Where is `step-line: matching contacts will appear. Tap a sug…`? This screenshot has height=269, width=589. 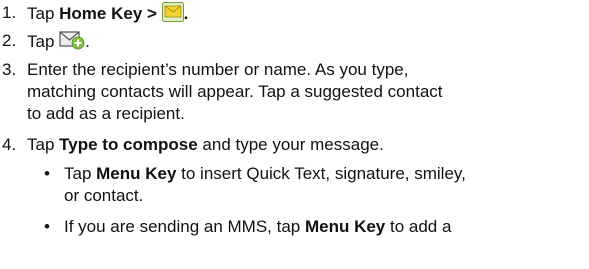 step-line: matching contacts will appear. Tap a sug… is located at coordinates (235, 91).